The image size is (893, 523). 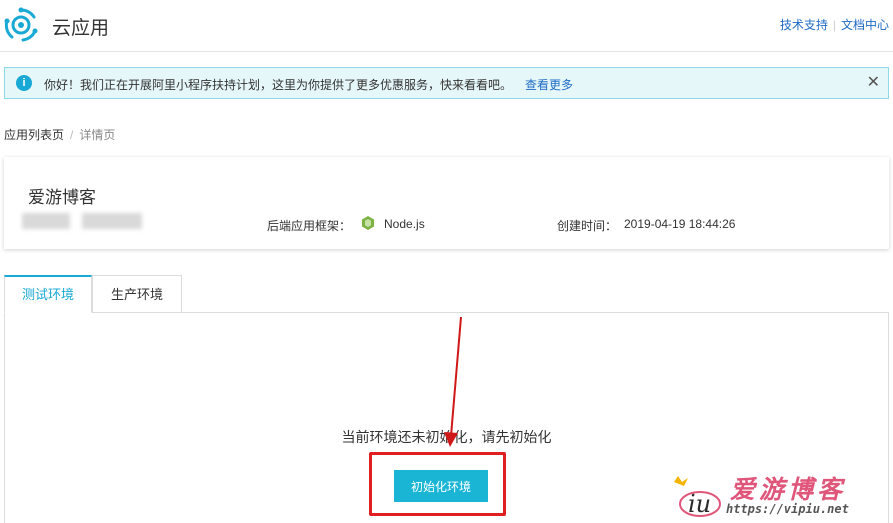 What do you see at coordinates (112, 221) in the screenshot?
I see `redacted-app-id-part` at bounding box center [112, 221].